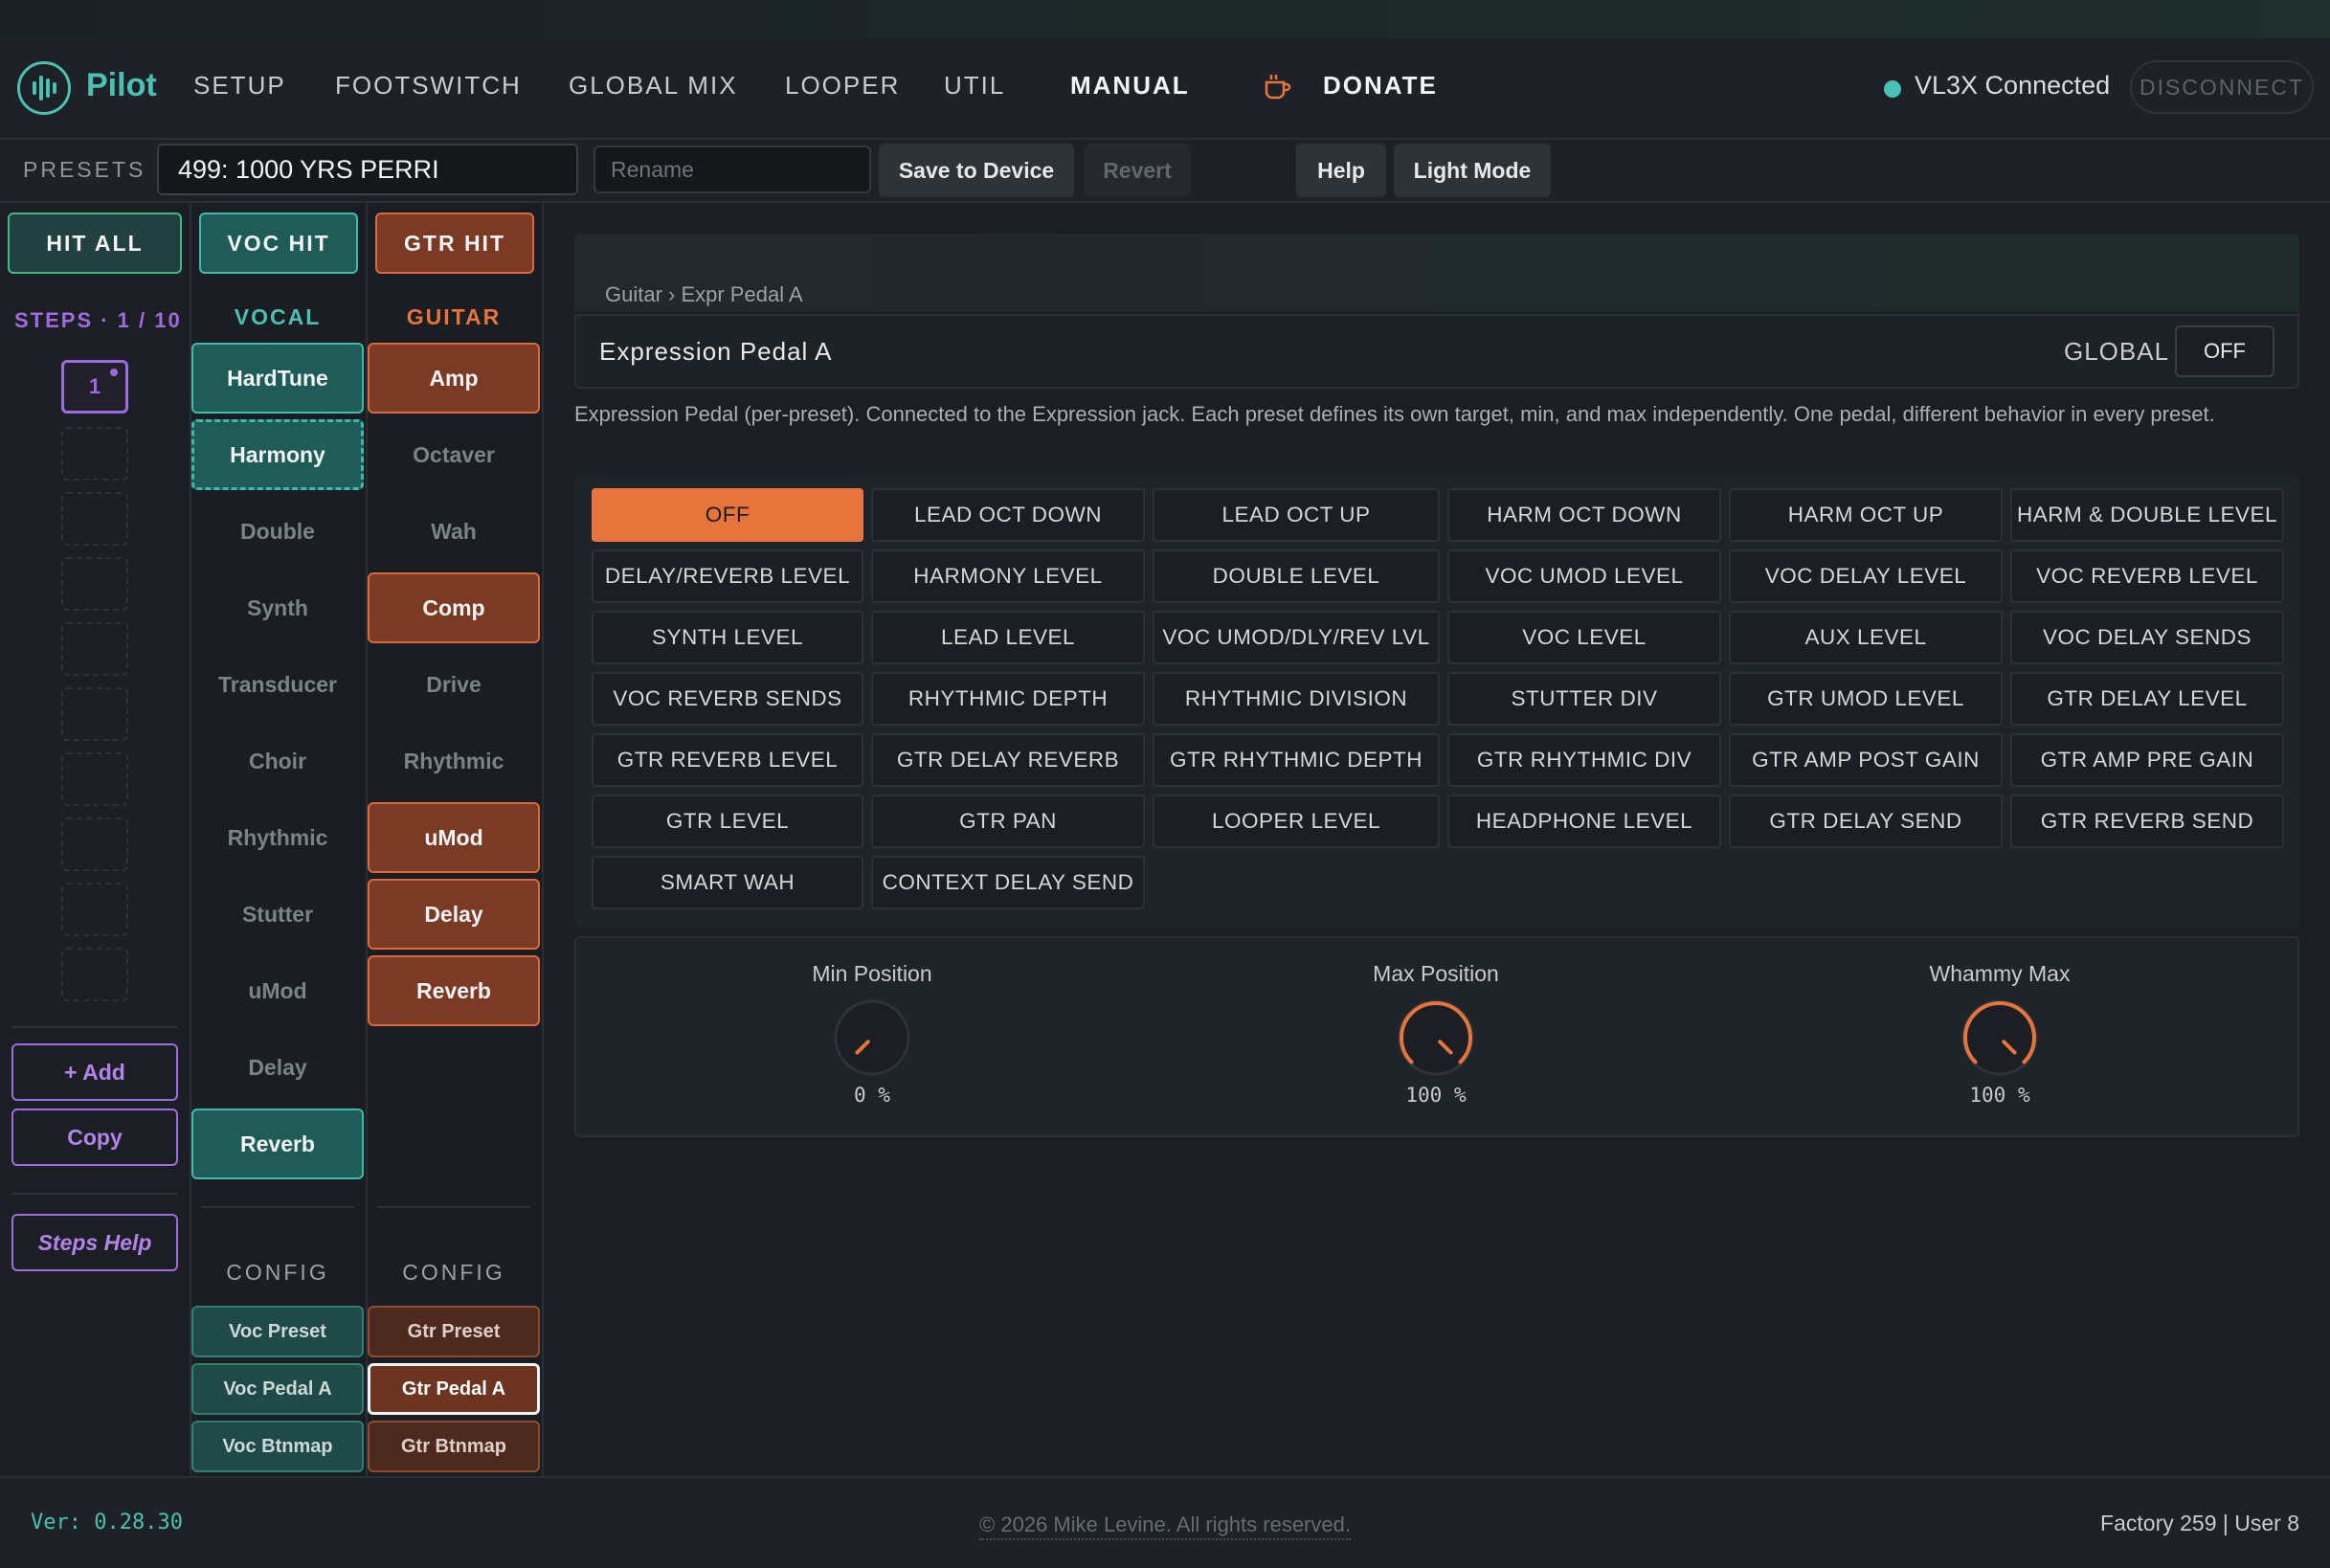  I want to click on gtr-preset-button: Gtr Preset, so click(454, 1332).